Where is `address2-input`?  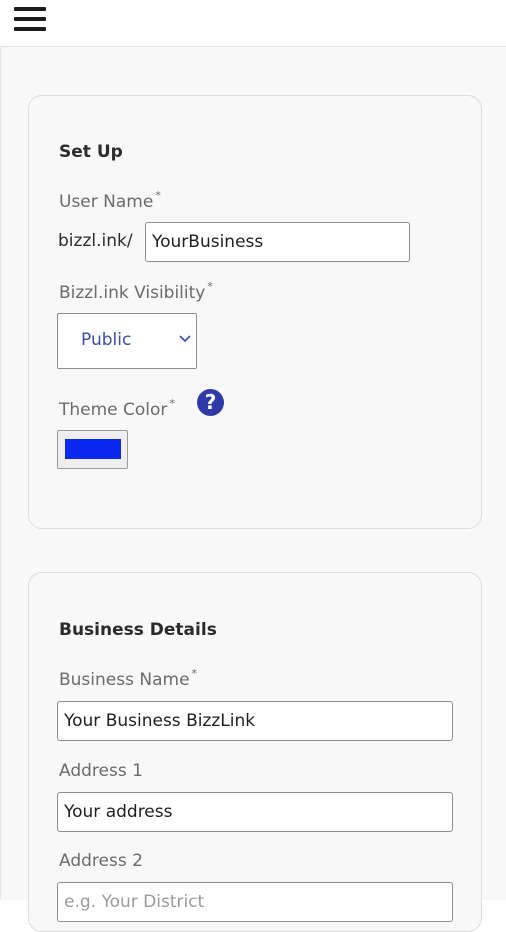 address2-input is located at coordinates (255, 902).